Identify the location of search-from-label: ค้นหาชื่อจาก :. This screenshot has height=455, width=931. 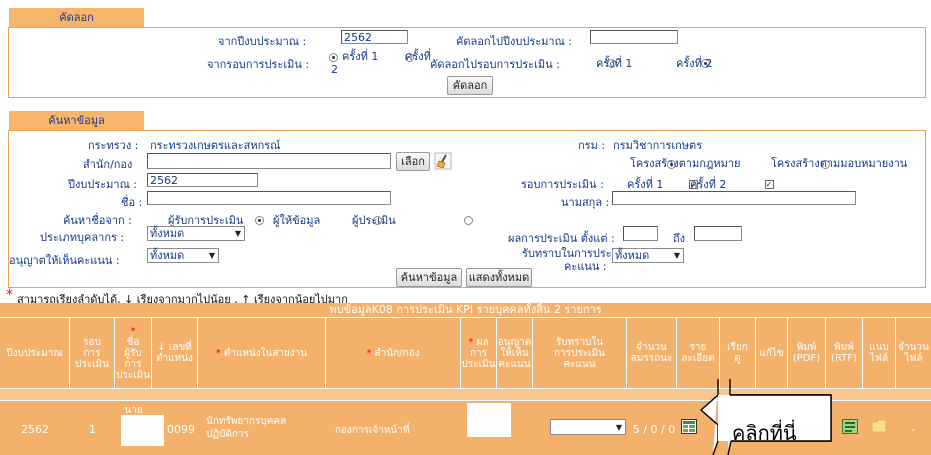
(97, 220).